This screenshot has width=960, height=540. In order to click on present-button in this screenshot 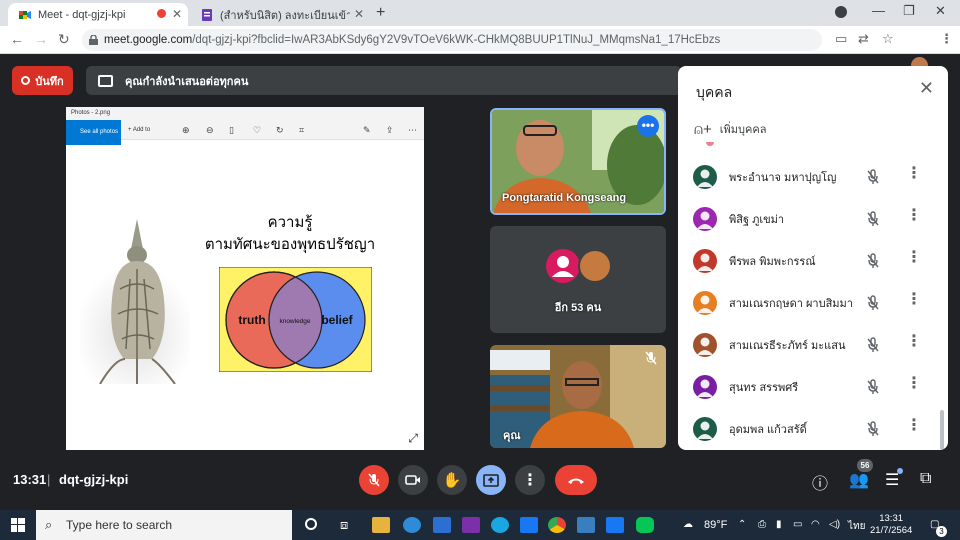, I will do `click(491, 480)`.